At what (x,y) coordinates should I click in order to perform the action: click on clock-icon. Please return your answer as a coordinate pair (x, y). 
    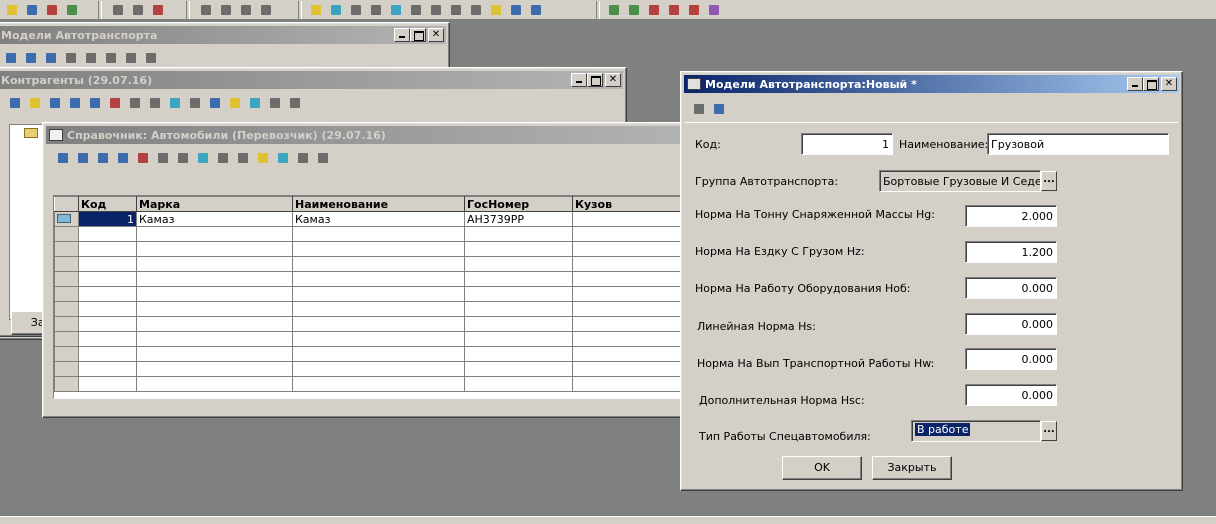
    Looking at the image, I should click on (138, 10).